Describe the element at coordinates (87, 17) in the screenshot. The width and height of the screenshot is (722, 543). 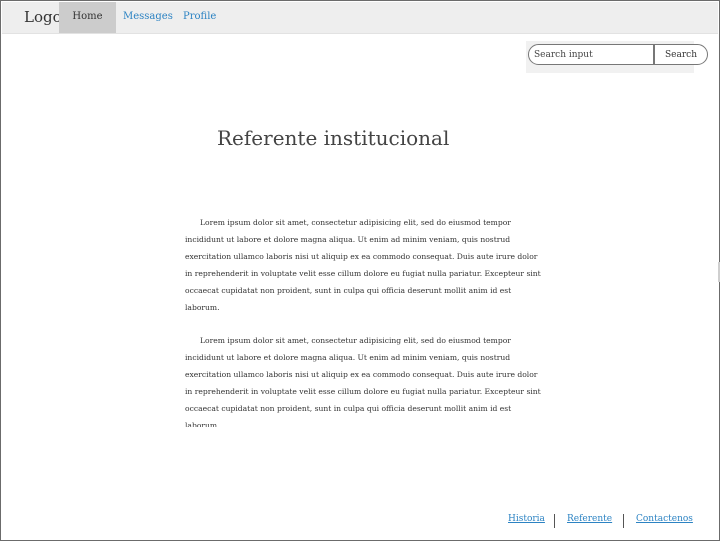
I see `nav-item-home: Home` at that location.